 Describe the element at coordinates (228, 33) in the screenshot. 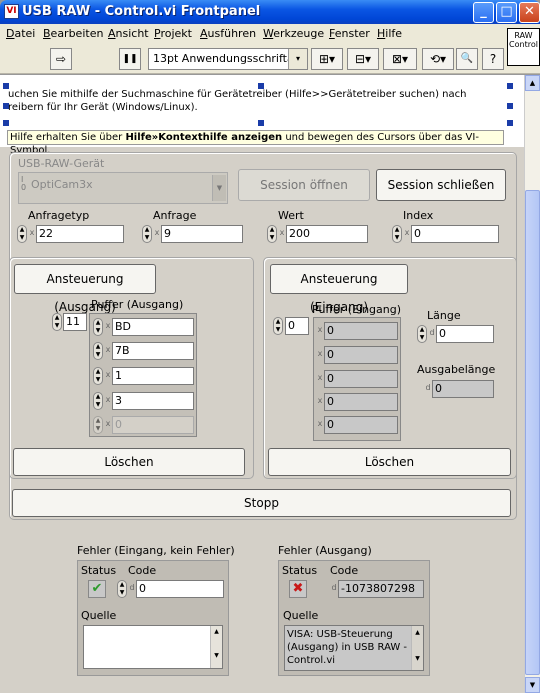

I see `menu-ausfuehren: Ausführen` at that location.